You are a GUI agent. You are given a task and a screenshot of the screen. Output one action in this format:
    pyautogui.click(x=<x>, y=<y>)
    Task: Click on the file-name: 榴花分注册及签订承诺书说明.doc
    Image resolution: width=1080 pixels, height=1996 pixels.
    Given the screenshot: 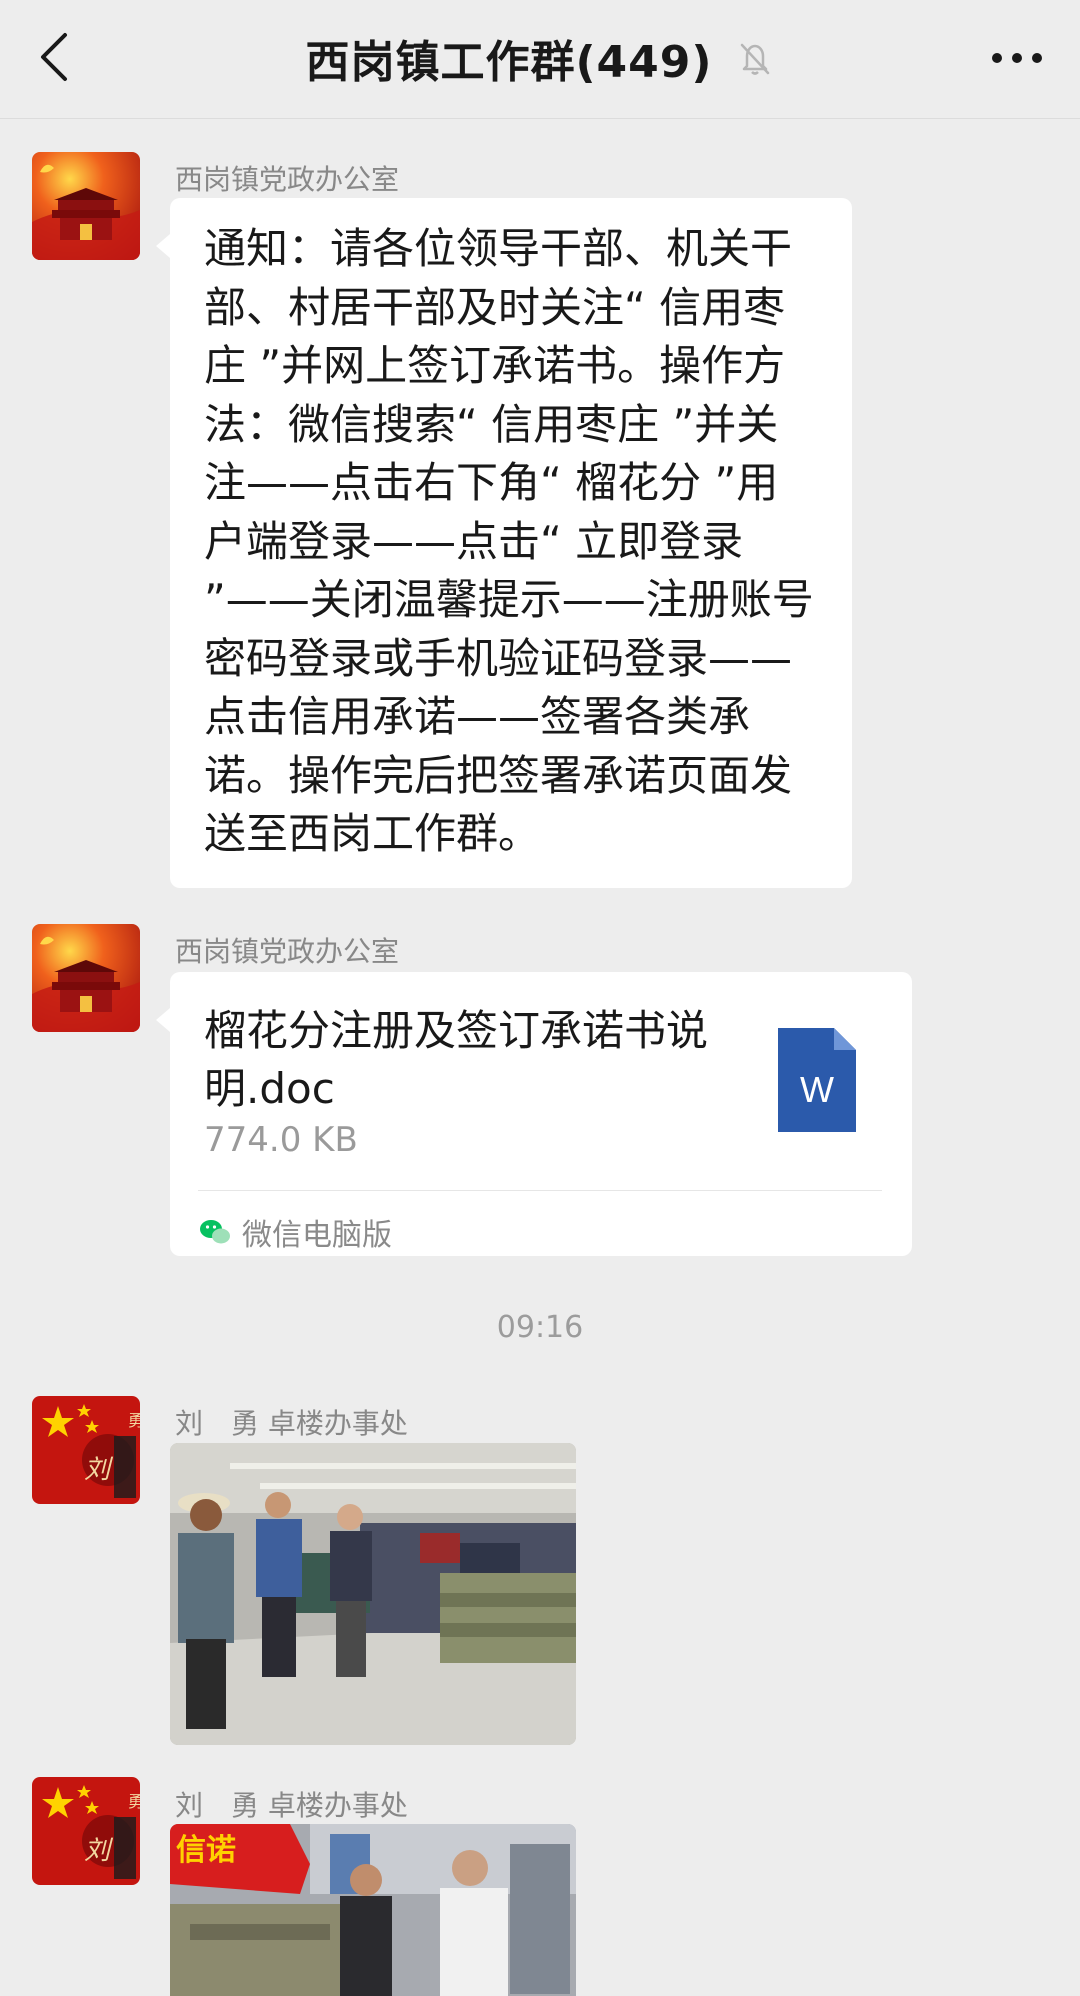 What is the action you would take?
    pyautogui.click(x=456, y=1059)
    